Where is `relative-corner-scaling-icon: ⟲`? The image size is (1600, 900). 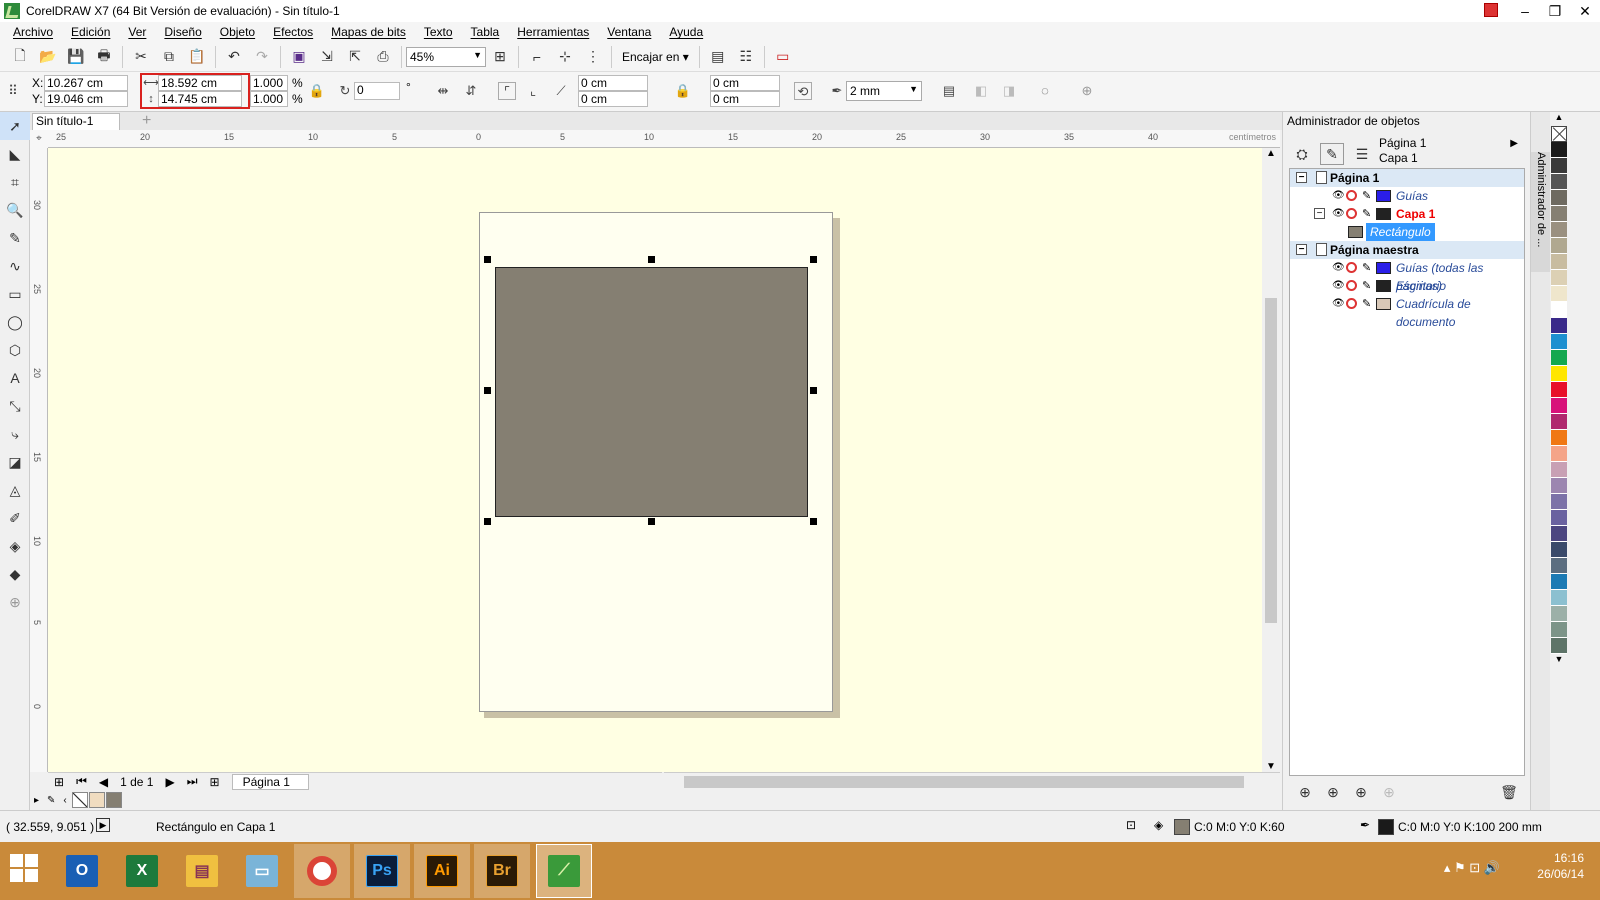
relative-corner-scaling-icon: ⟲ is located at coordinates (803, 91).